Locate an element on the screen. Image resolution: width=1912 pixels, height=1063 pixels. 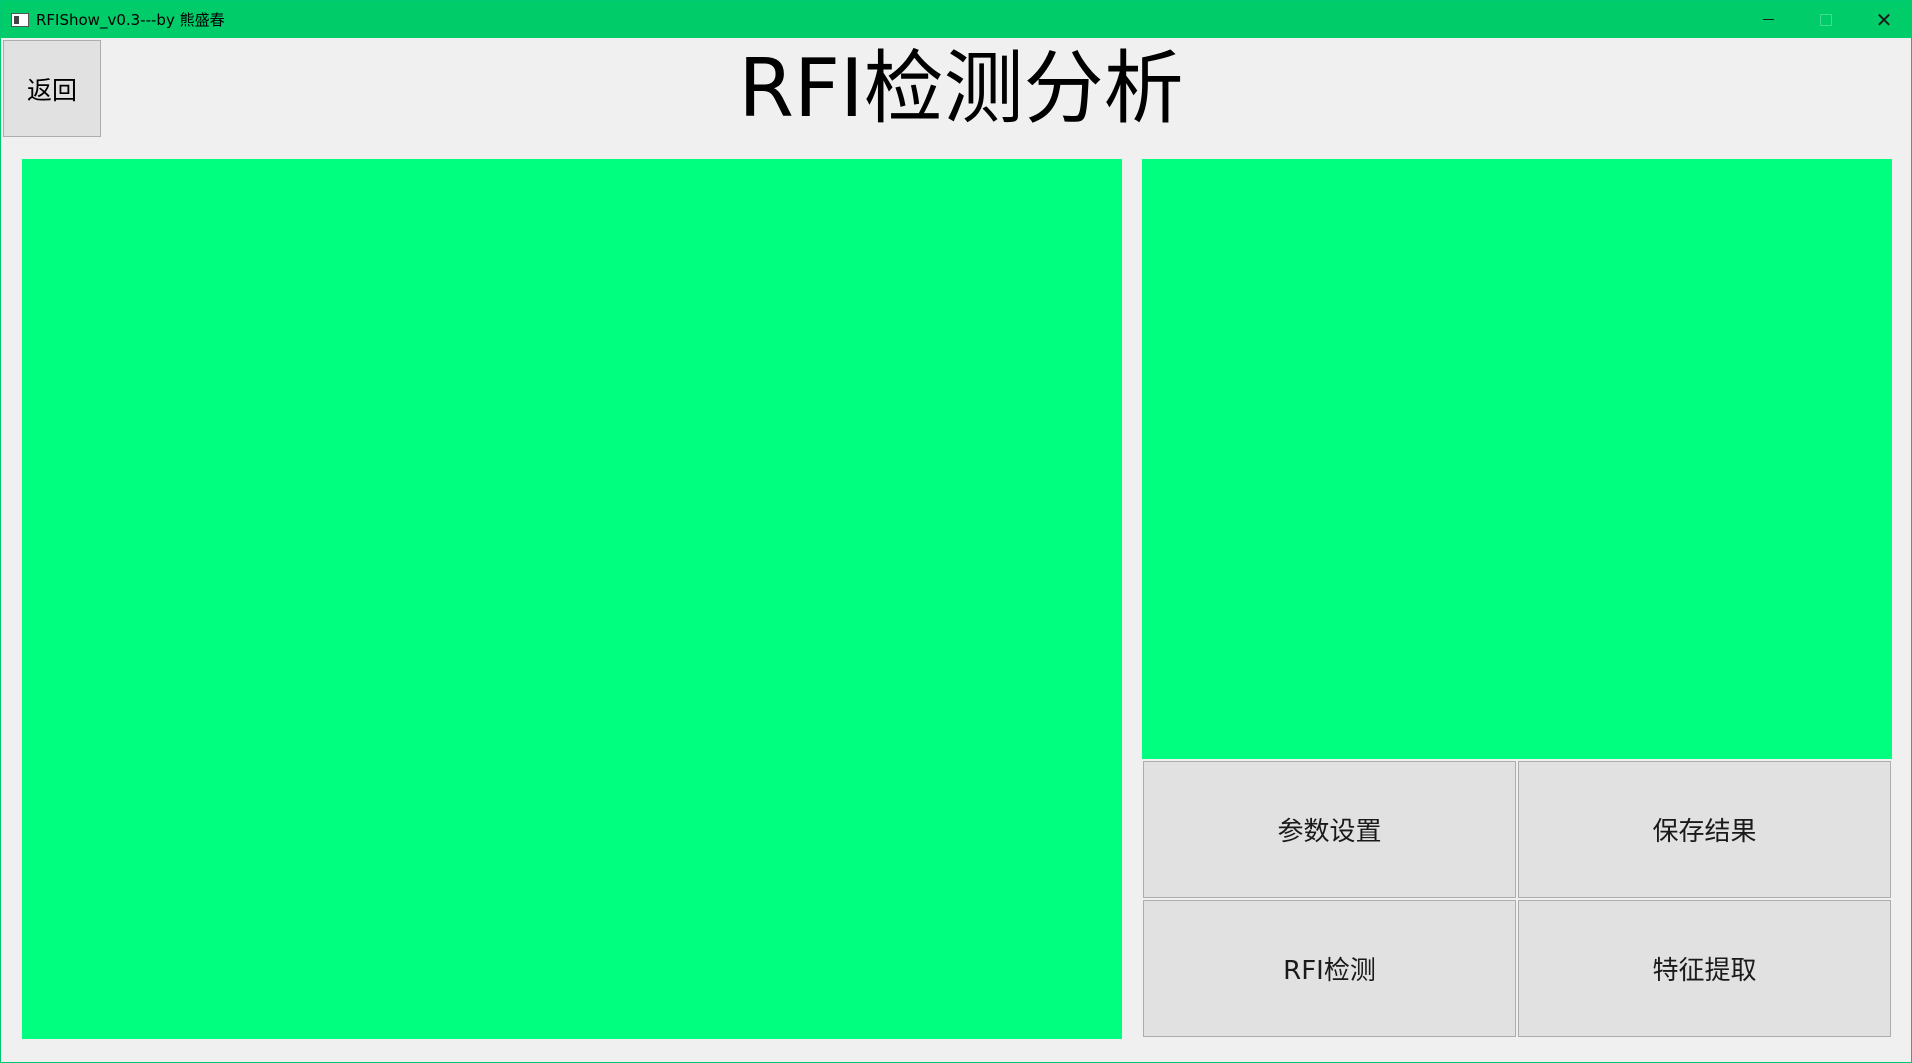
page-title: RFI检测分析 is located at coordinates (961, 88).